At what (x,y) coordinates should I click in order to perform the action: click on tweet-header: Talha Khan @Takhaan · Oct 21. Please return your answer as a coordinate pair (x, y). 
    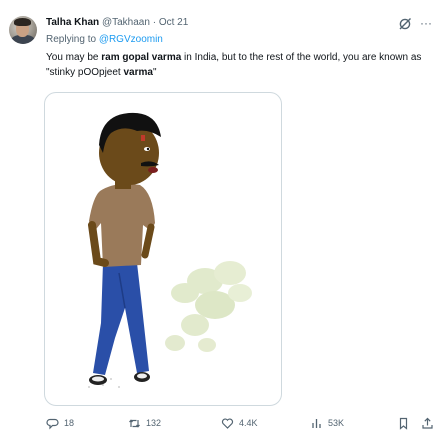
    Looking at the image, I should click on (117, 23).